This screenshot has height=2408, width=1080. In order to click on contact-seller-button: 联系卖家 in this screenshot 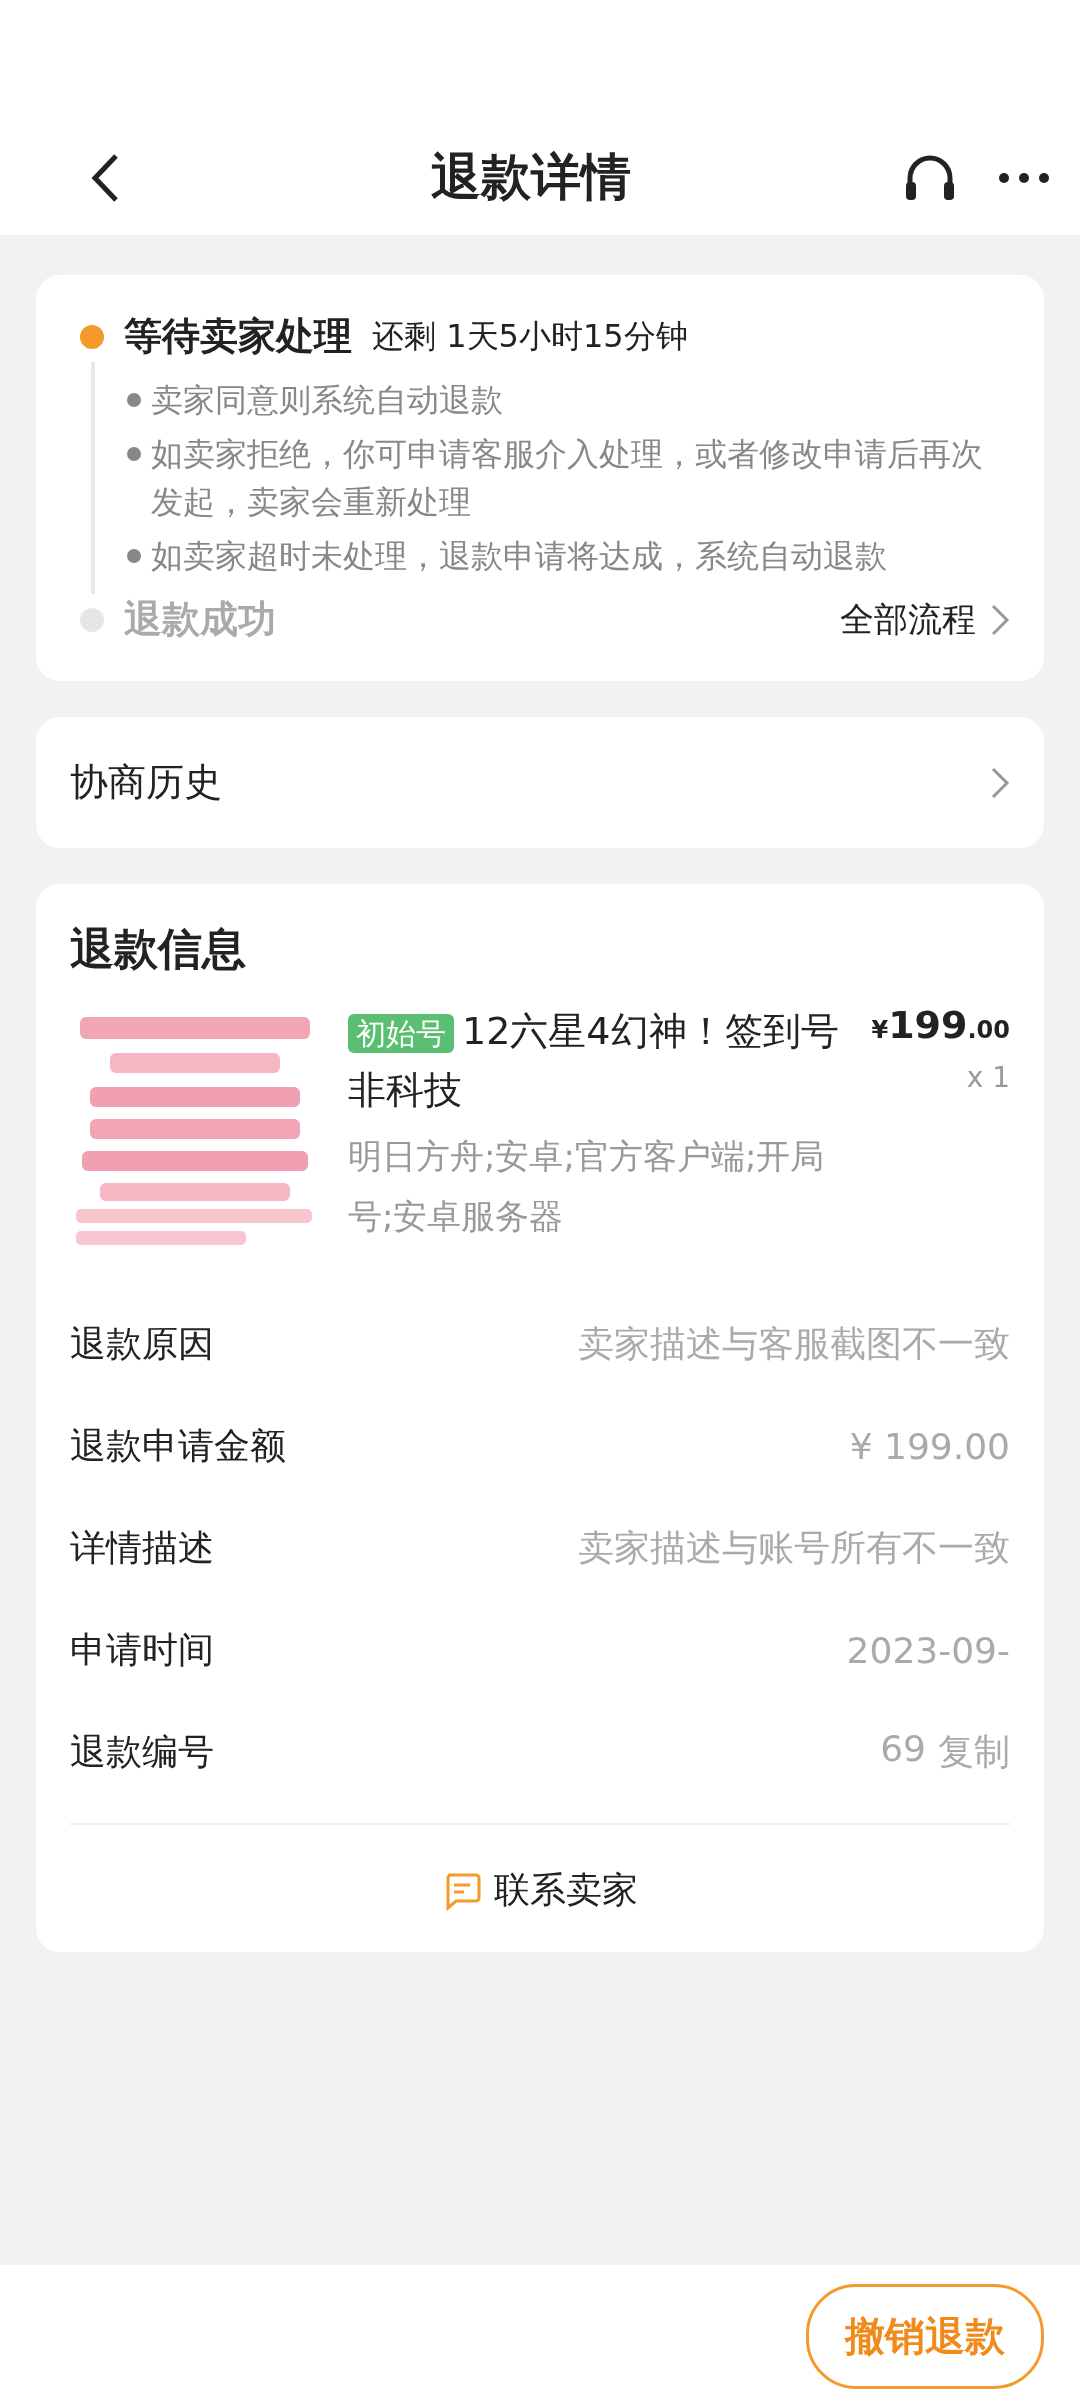, I will do `click(540, 1890)`.